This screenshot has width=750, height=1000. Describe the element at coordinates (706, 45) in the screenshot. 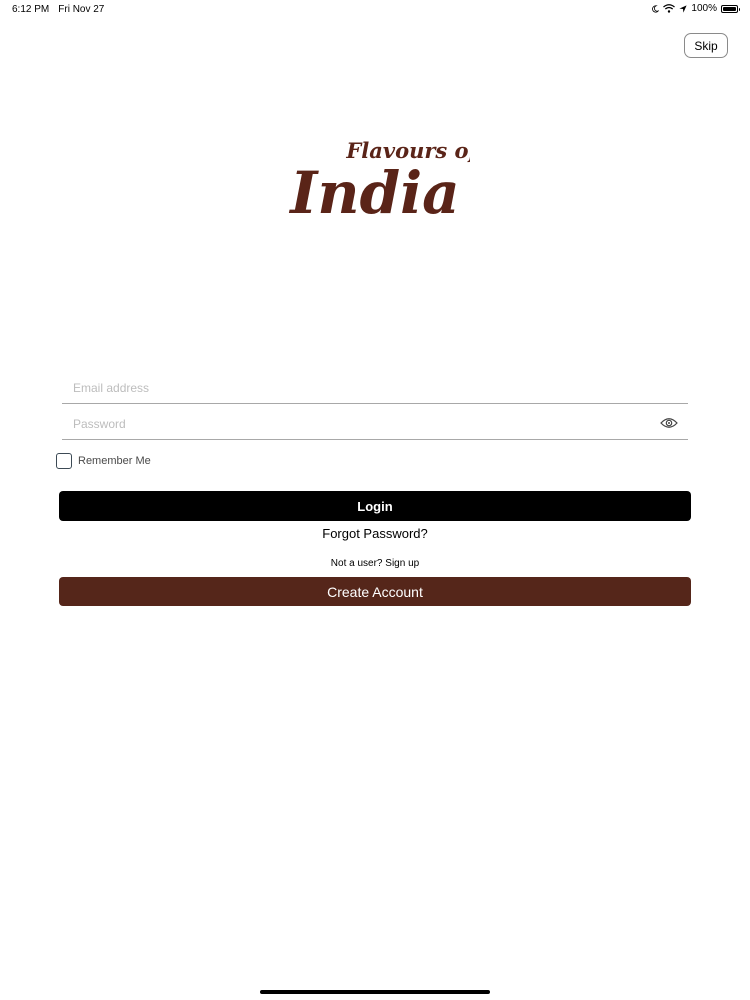

I see `skip-button: Skip` at that location.